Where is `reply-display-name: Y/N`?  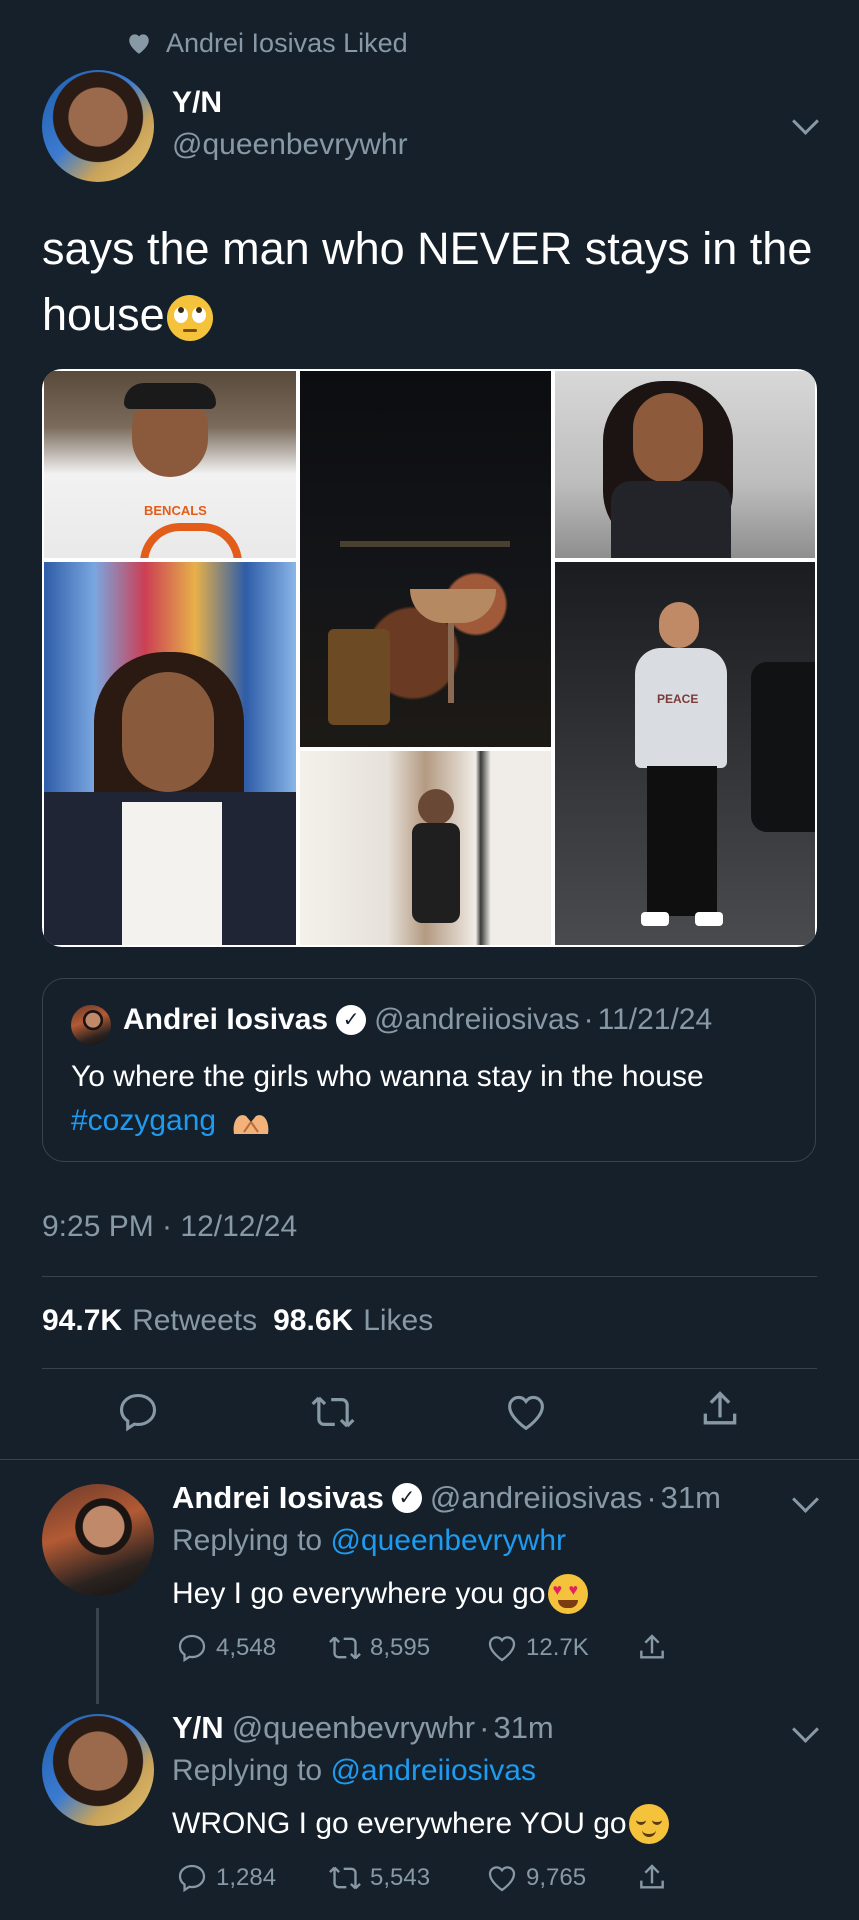 reply-display-name: Y/N is located at coordinates (198, 1728).